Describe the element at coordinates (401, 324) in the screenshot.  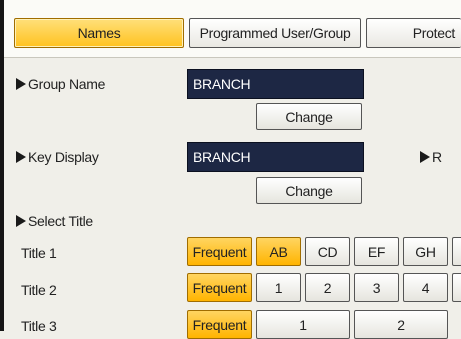
I see `title-3-key-button: 2` at that location.